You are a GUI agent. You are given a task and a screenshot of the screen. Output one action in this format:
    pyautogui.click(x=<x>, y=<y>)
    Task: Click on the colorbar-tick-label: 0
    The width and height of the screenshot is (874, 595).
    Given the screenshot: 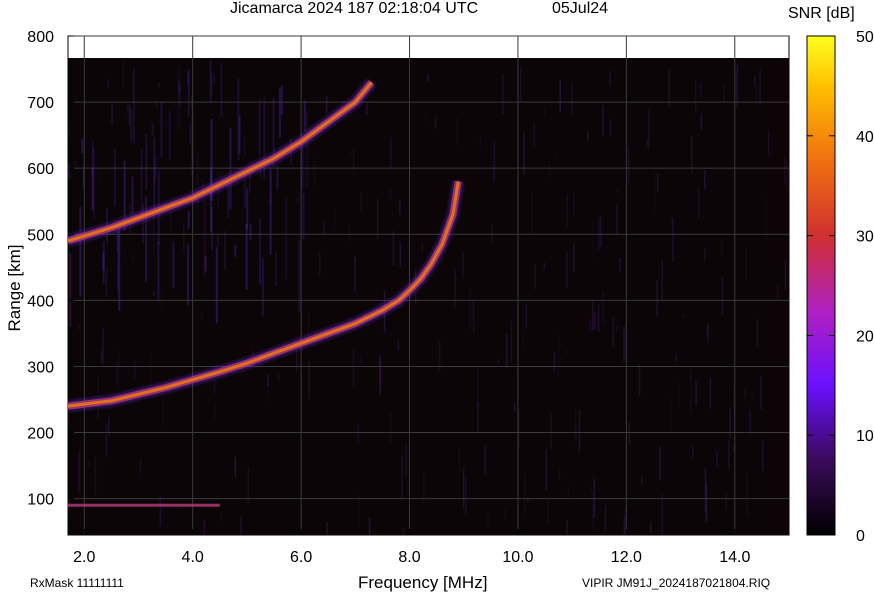 What is the action you would take?
    pyautogui.click(x=860, y=536)
    